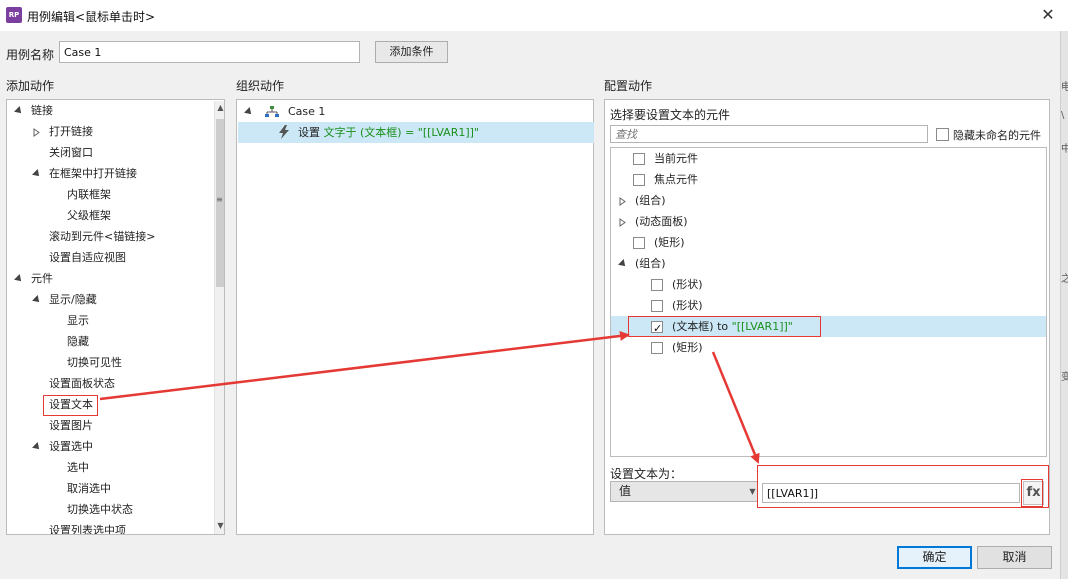  I want to click on strip-glyph: 之, so click(1064, 279).